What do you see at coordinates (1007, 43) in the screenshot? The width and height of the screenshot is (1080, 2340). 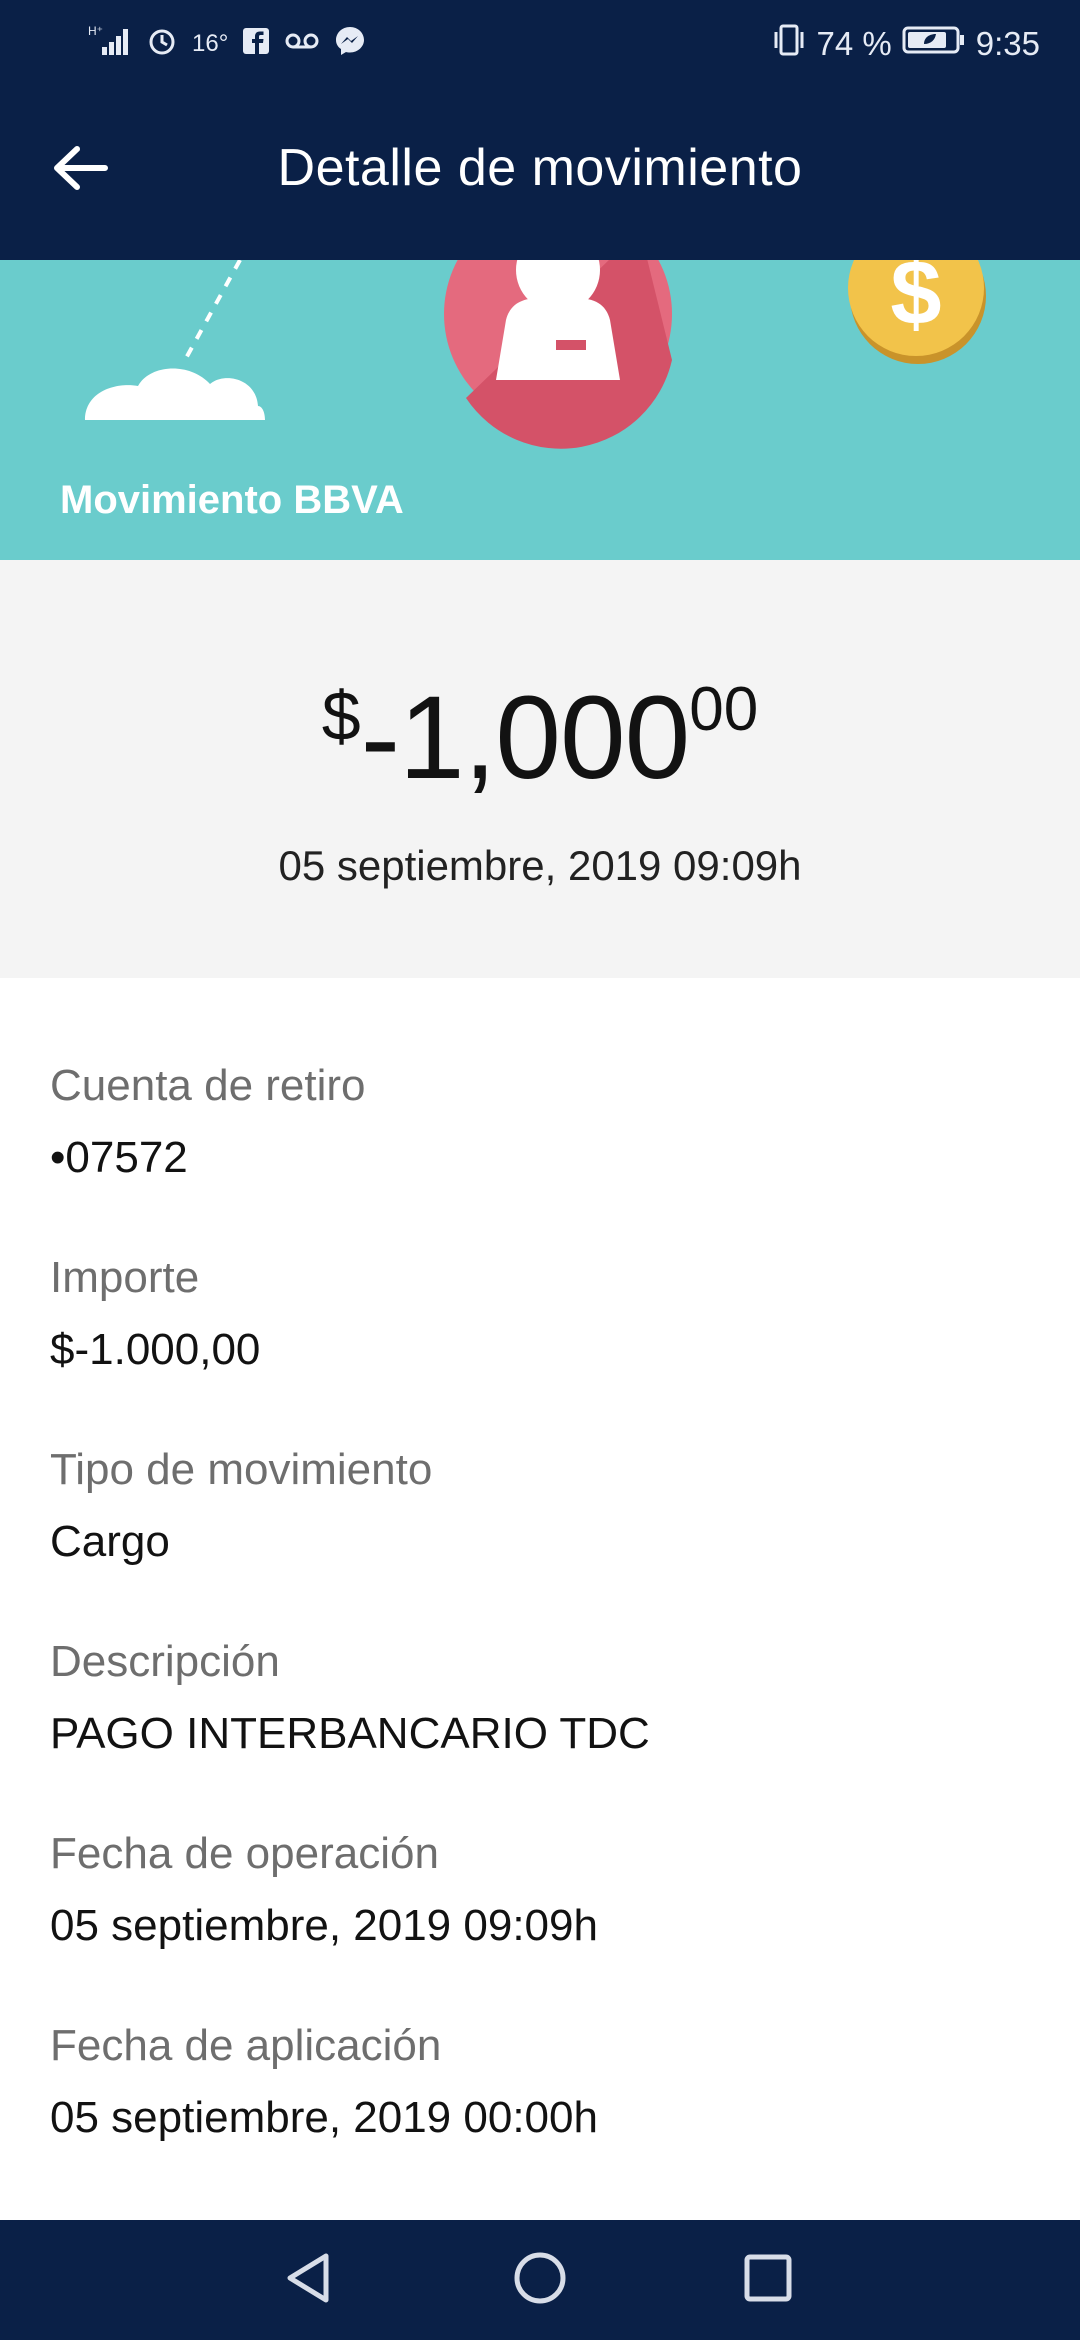 I see `clock-time: 9:35` at bounding box center [1007, 43].